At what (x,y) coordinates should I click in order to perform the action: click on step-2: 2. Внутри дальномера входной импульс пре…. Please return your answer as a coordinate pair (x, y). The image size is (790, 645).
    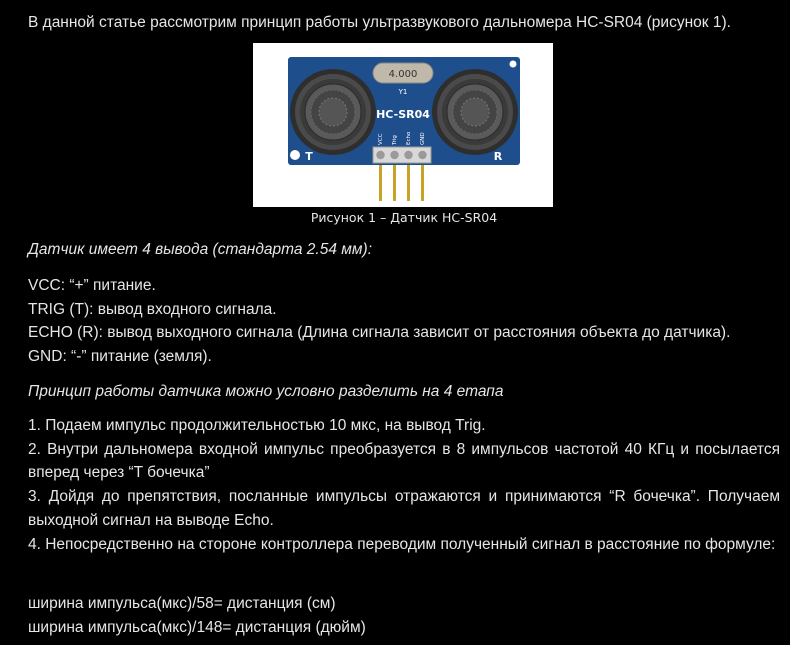
    Looking at the image, I should click on (404, 461).